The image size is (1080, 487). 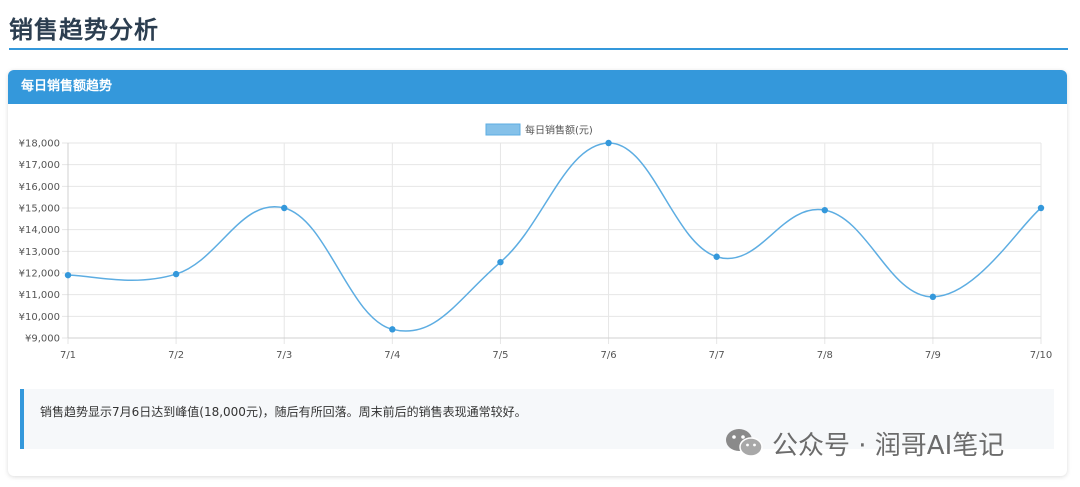 I want to click on y-tick-label: ¥11,000, so click(x=39, y=295).